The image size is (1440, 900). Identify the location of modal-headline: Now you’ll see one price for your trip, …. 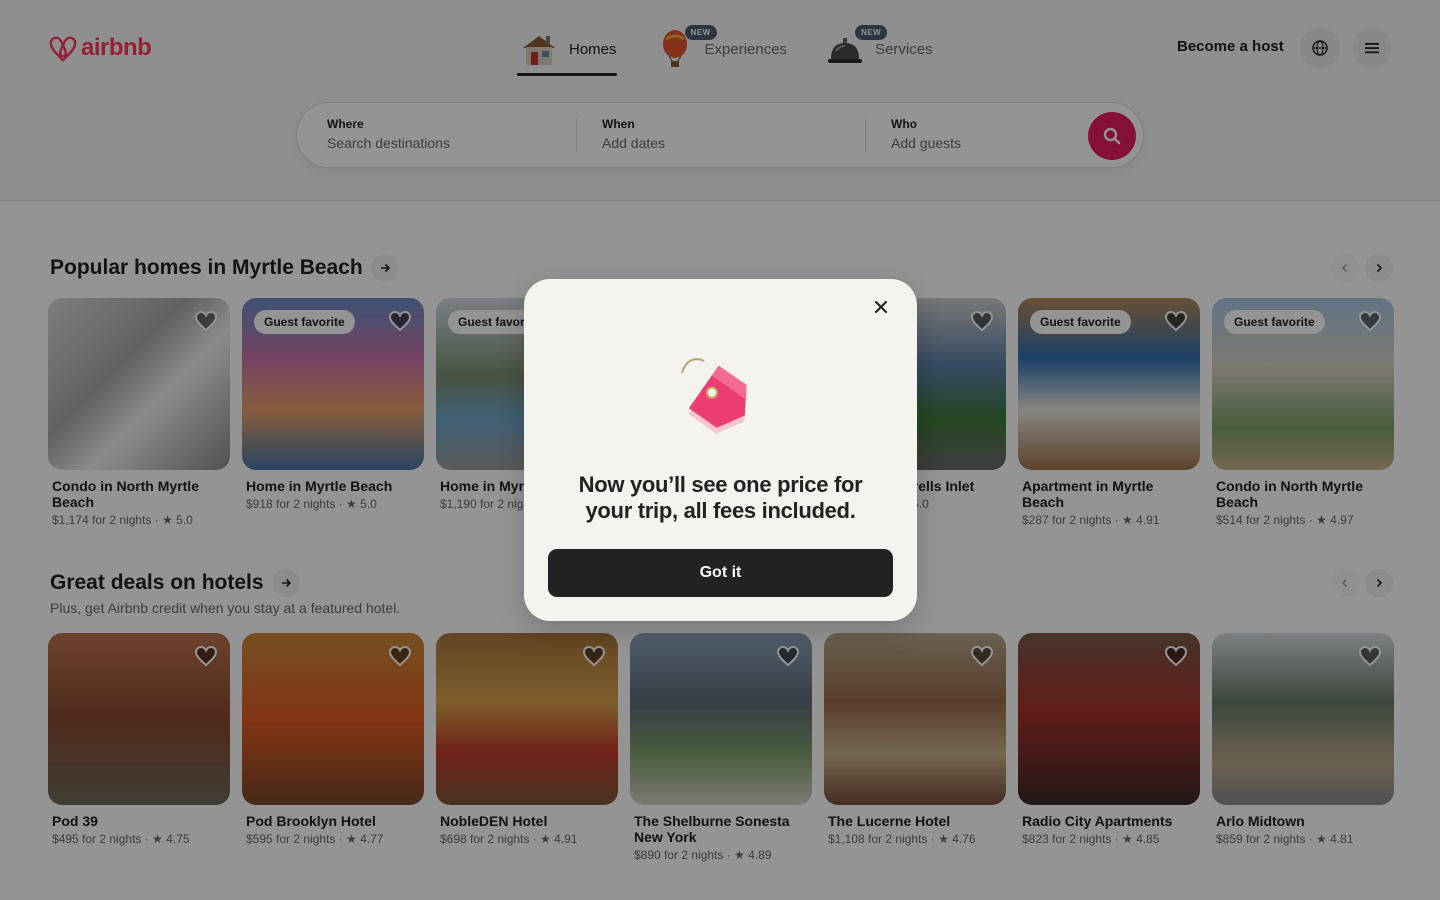
(720, 497).